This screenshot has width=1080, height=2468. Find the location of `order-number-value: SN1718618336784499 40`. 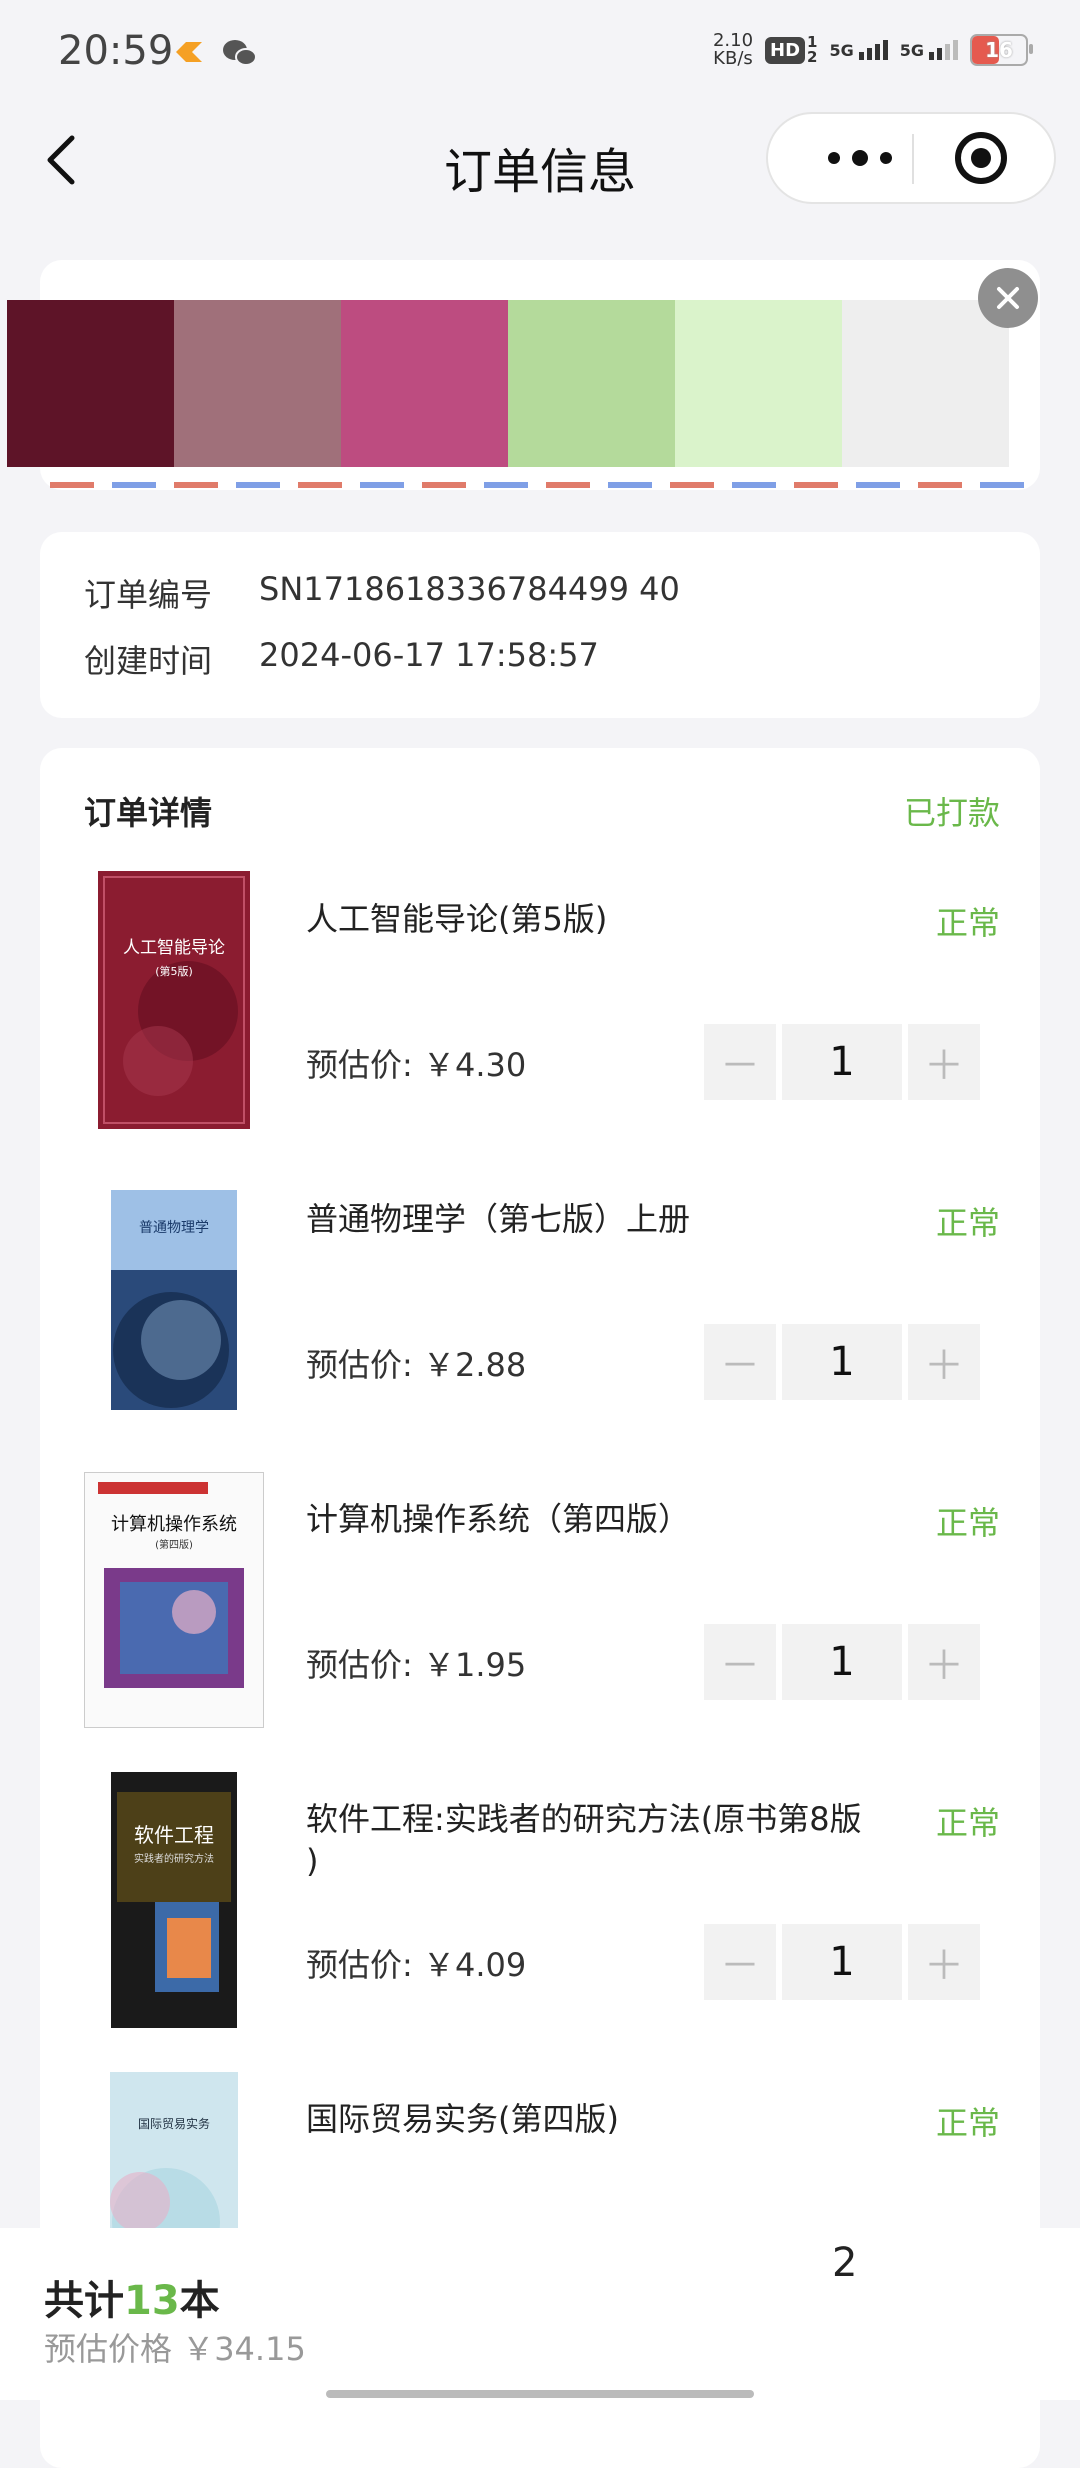

order-number-value: SN1718618336784499 40 is located at coordinates (469, 589).